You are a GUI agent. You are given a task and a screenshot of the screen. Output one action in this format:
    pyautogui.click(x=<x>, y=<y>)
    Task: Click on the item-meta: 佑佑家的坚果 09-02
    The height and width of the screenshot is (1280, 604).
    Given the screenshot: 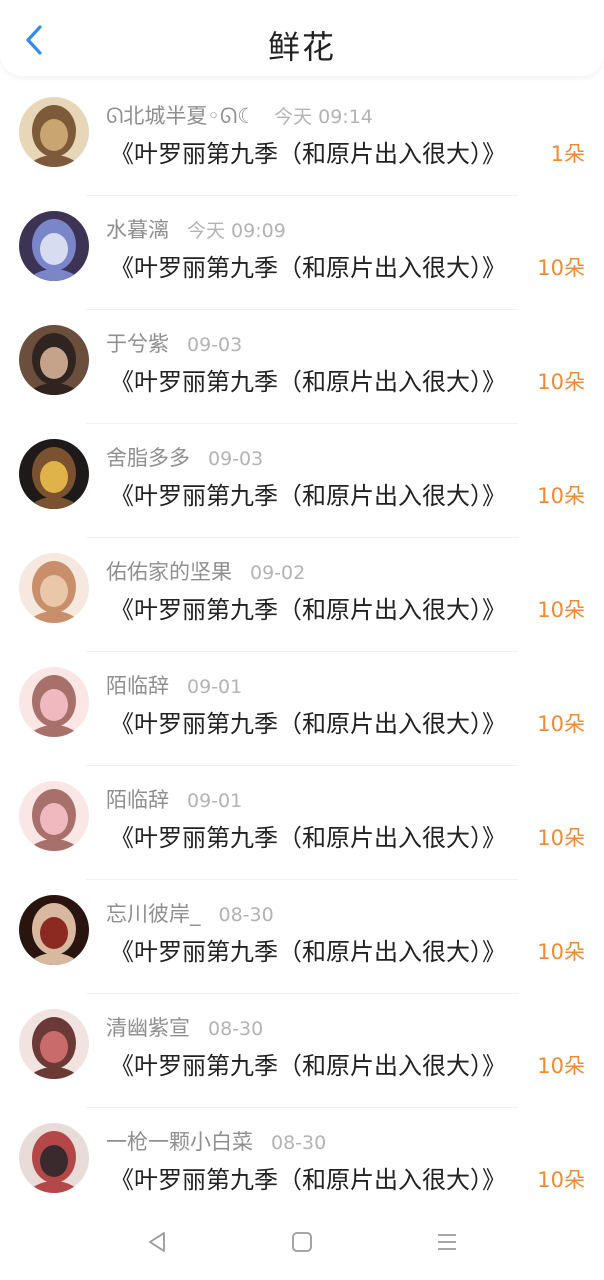 What is the action you would take?
    pyautogui.click(x=206, y=570)
    